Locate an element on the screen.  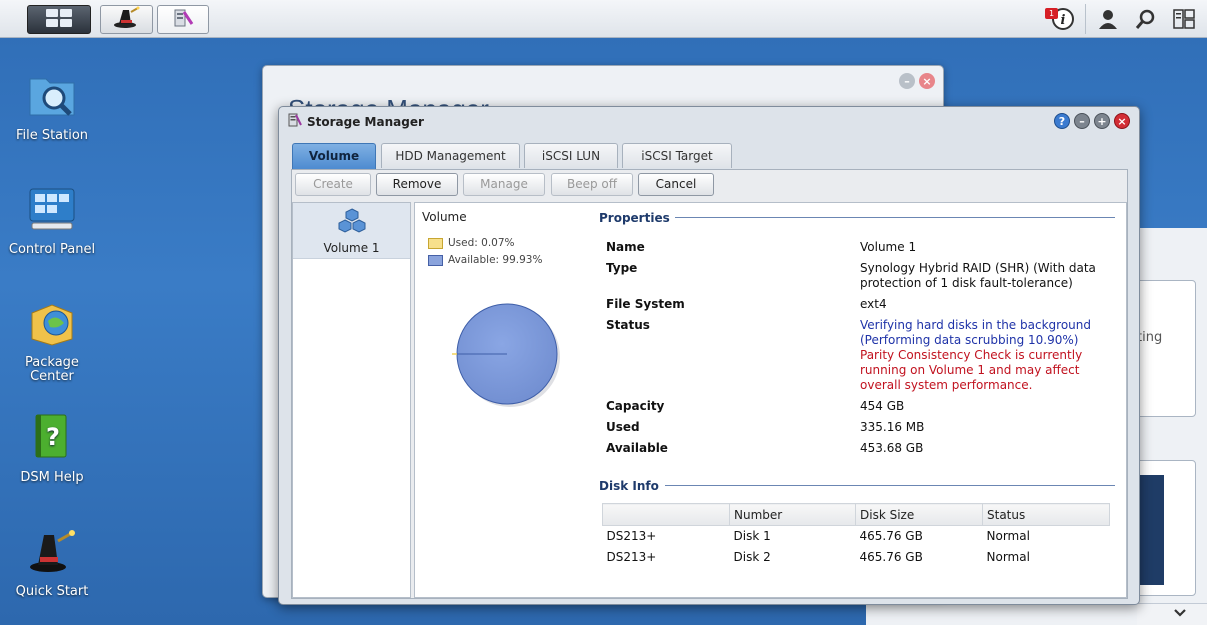
prop-fs-label: File System is located at coordinates (645, 304).